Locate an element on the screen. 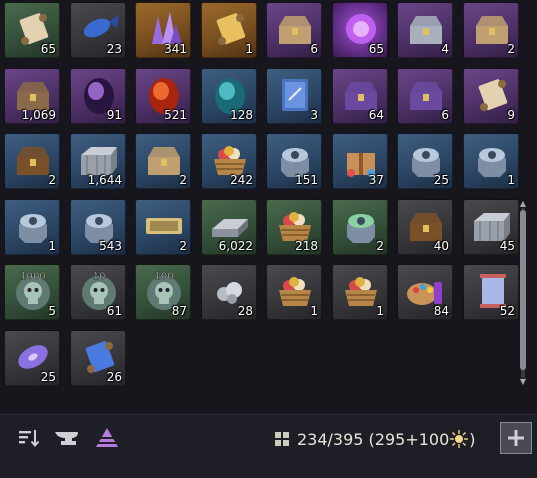 This screenshot has height=478, width=537. inventory-slot: 91 is located at coordinates (98, 96).